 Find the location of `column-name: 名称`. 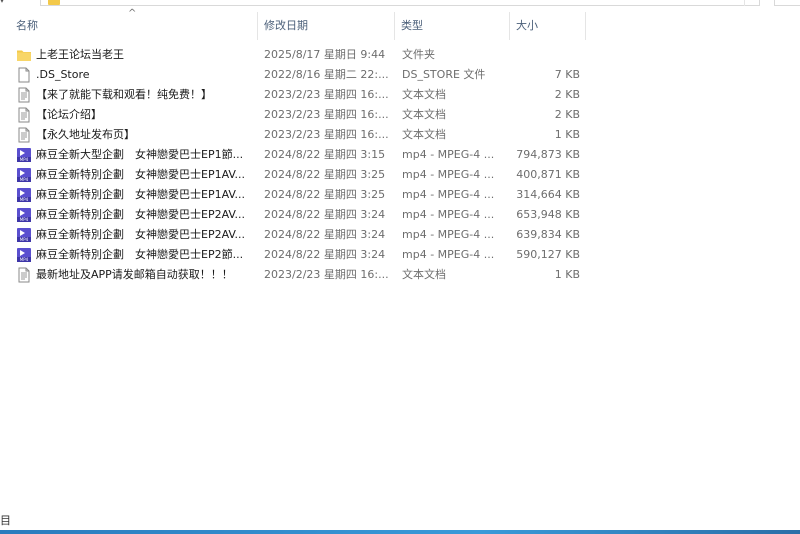

column-name: 名称 is located at coordinates (134, 26).